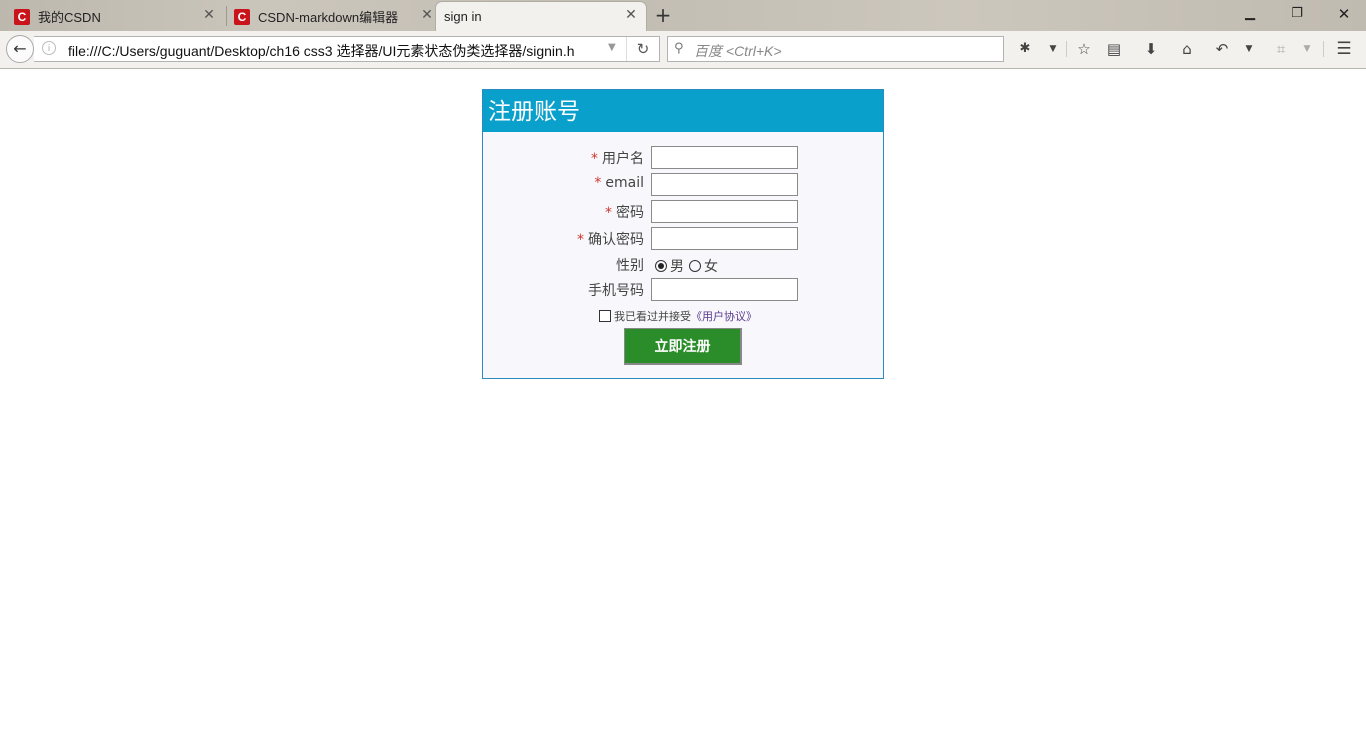 This screenshot has width=1366, height=737. Describe the element at coordinates (630, 266) in the screenshot. I see `gender-label: 性别` at that location.